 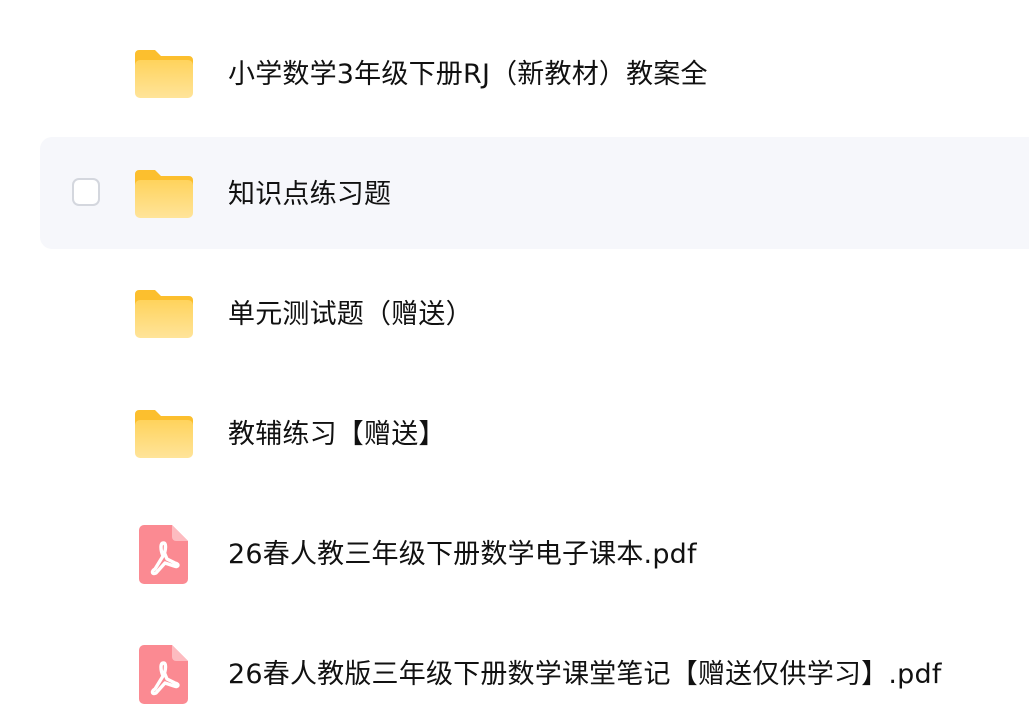 What do you see at coordinates (337, 435) in the screenshot?
I see `file-name: 教辅练习【赠送】` at bounding box center [337, 435].